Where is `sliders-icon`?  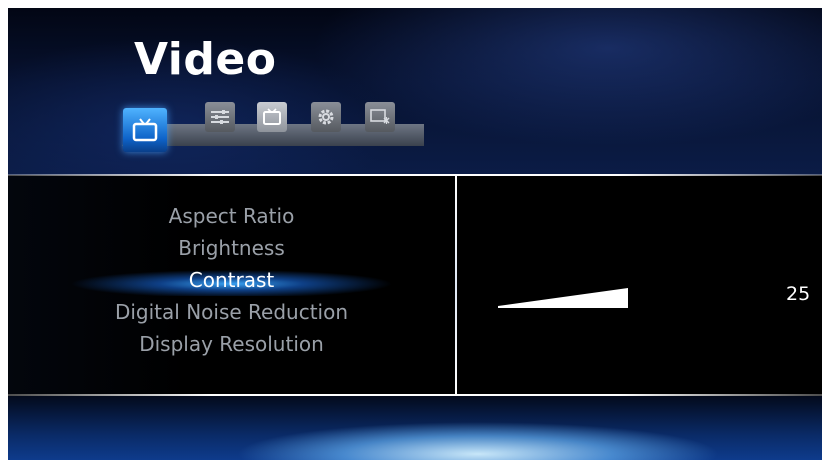
sliders-icon is located at coordinates (220, 117).